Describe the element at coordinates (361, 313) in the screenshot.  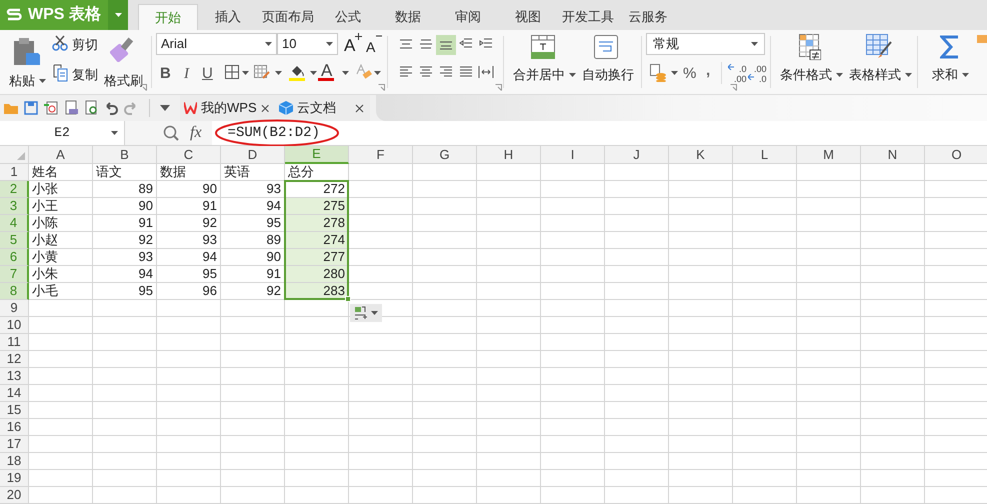
I see `paste-options-icon` at that location.